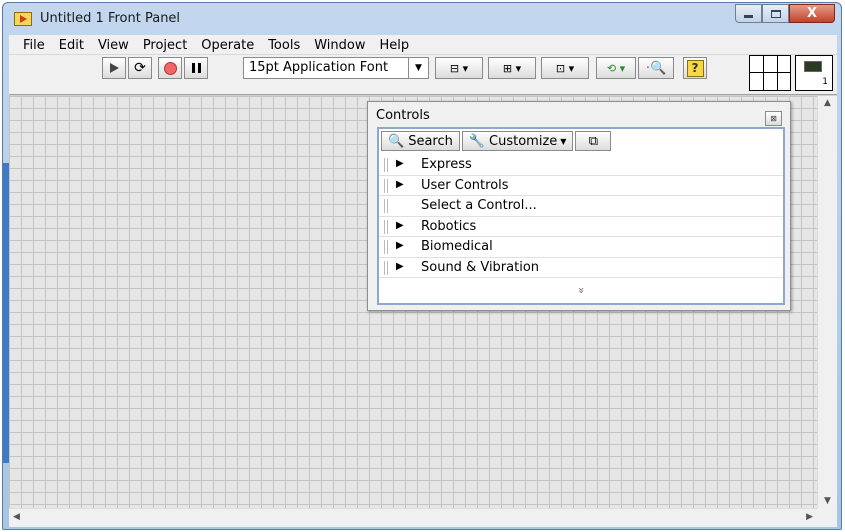 The width and height of the screenshot is (845, 532). I want to click on palette-item-user-controls: ▶ User Controls, so click(581, 186).